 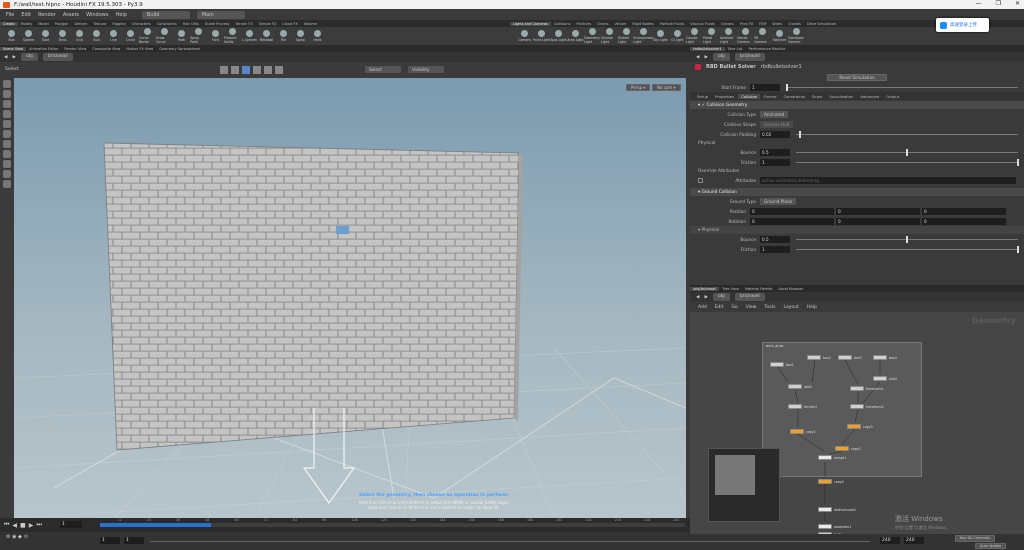 What do you see at coordinates (762, 24) in the screenshot?
I see `shelf-tab-fem: FEM` at bounding box center [762, 24].